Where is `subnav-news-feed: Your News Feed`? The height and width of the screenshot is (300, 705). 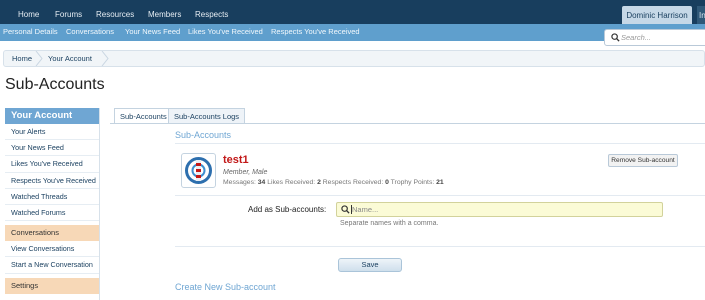
subnav-news-feed: Your News Feed is located at coordinates (152, 32).